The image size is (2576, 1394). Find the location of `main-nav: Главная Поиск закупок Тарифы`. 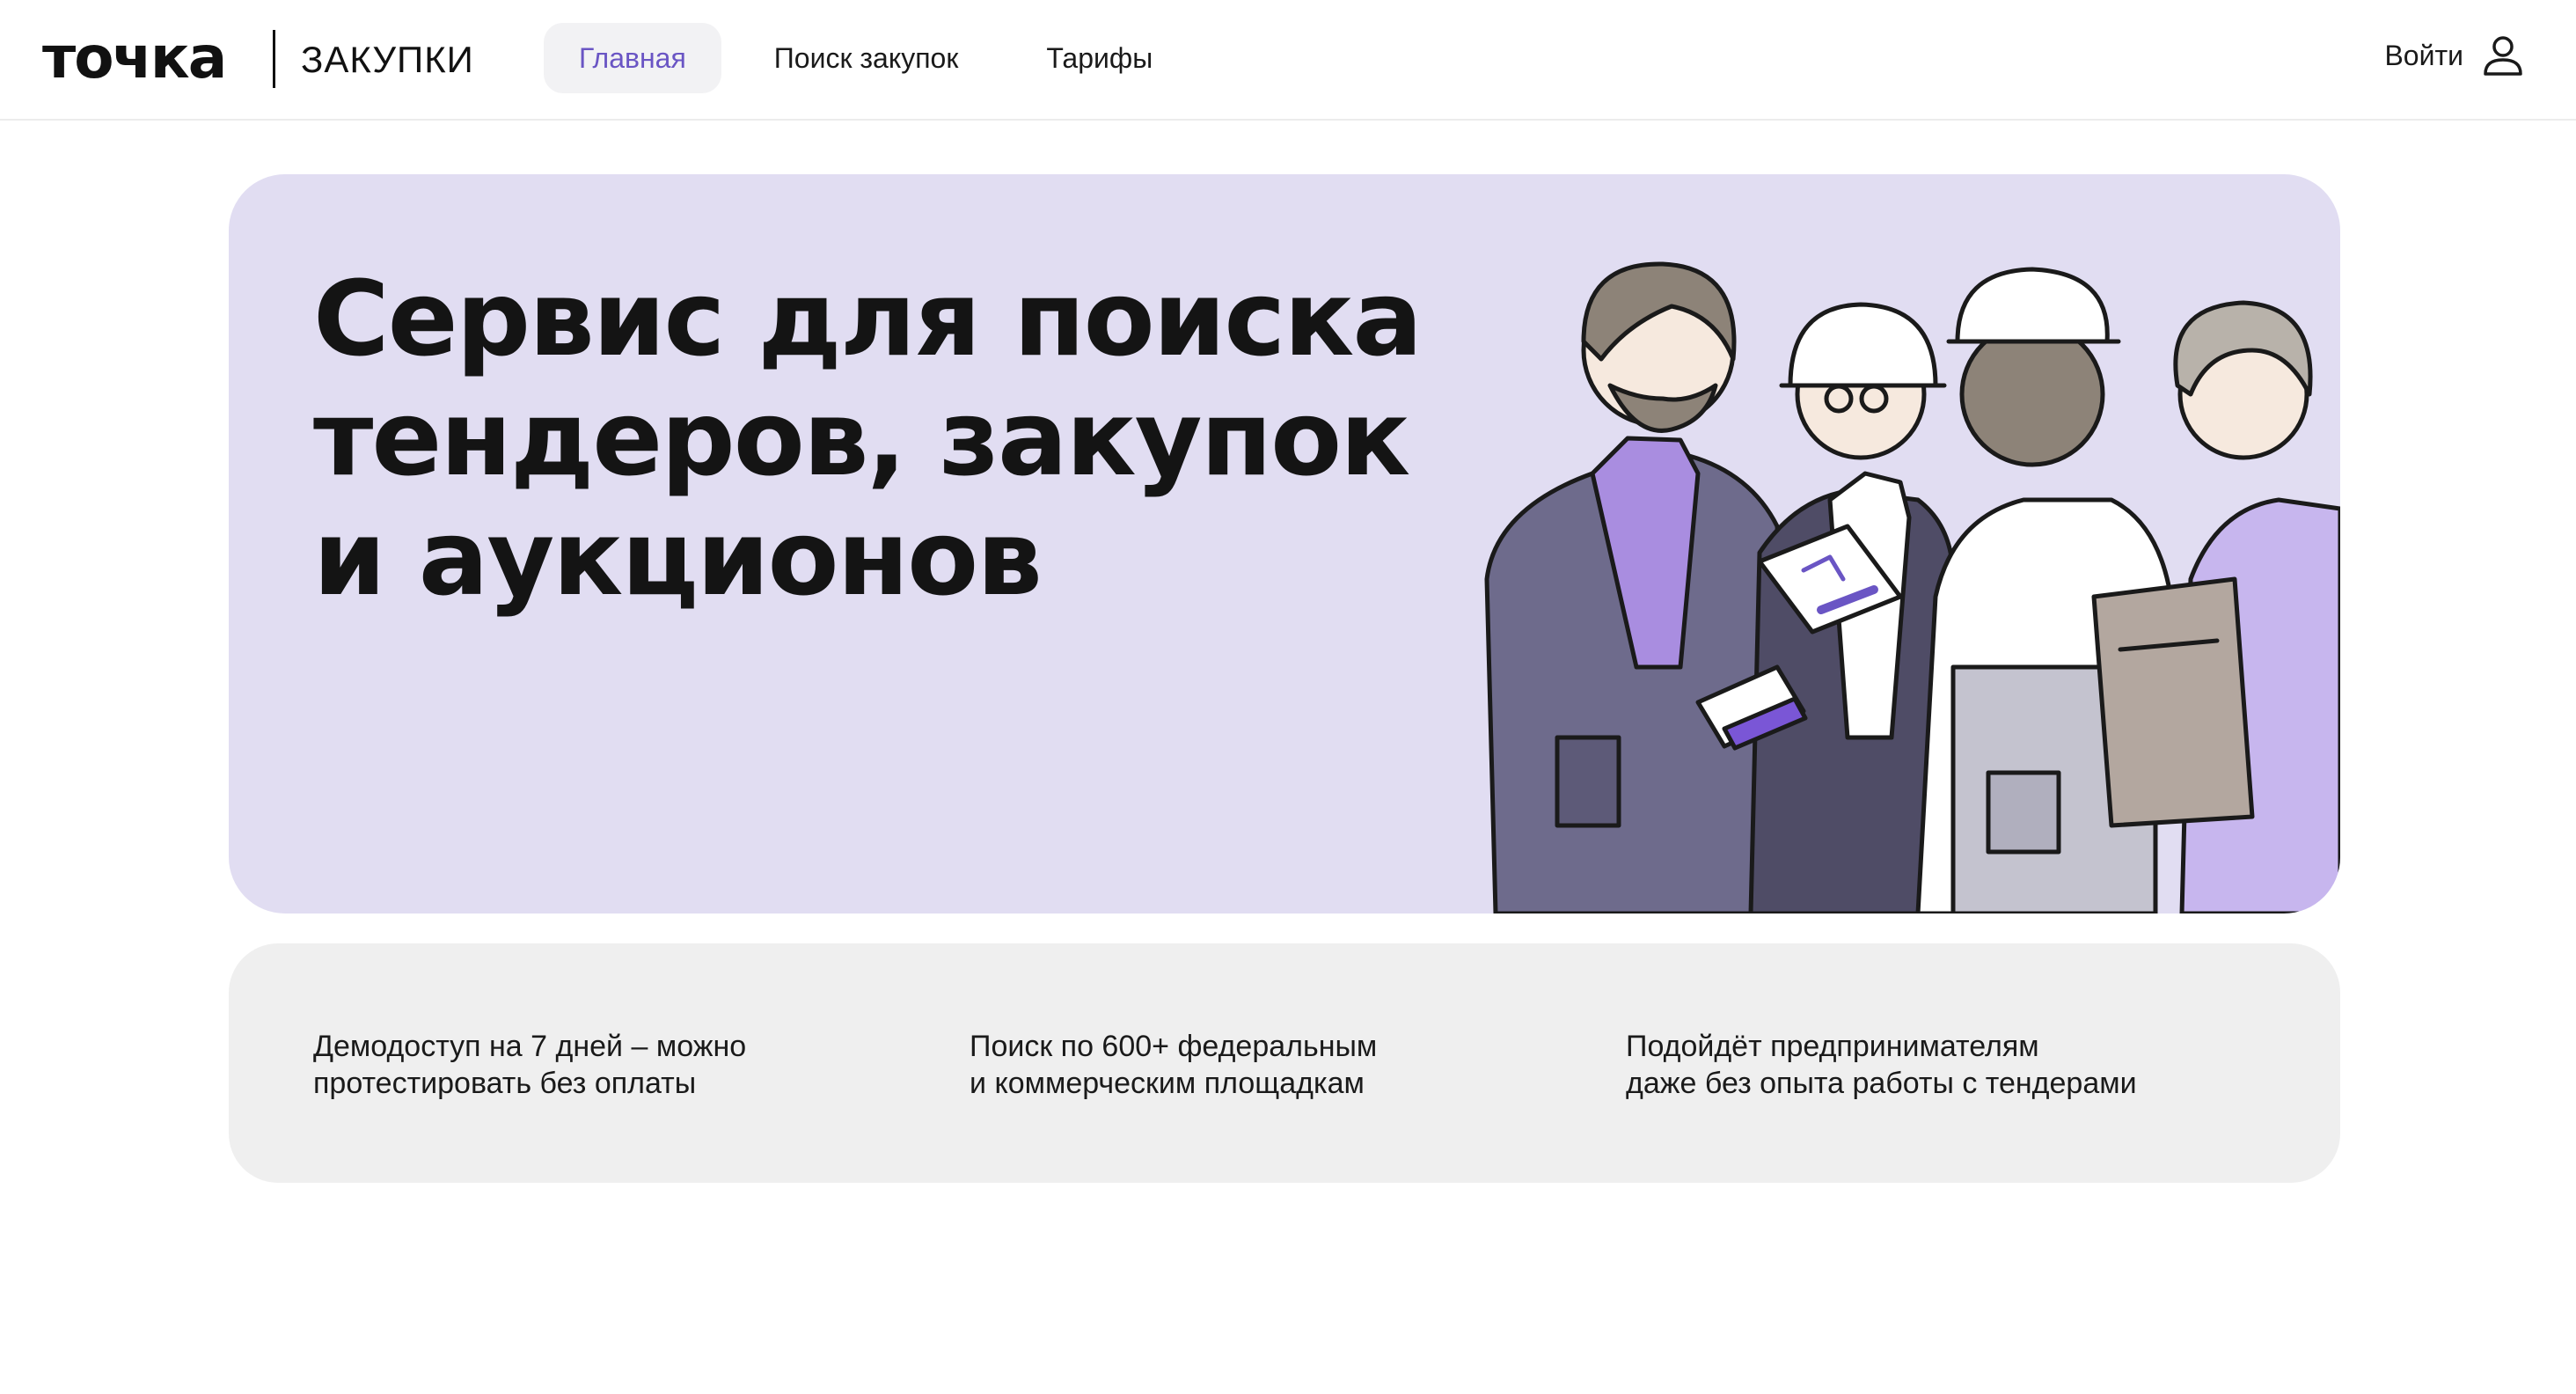

main-nav: Главная Поиск закупок Тарифы is located at coordinates (866, 58).